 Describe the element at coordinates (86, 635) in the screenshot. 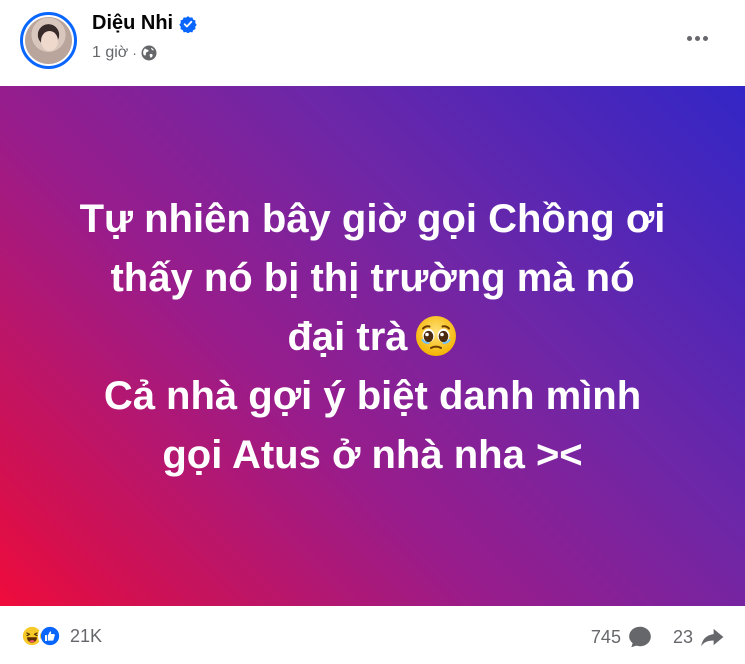

I see `reaction-count: 21K` at that location.